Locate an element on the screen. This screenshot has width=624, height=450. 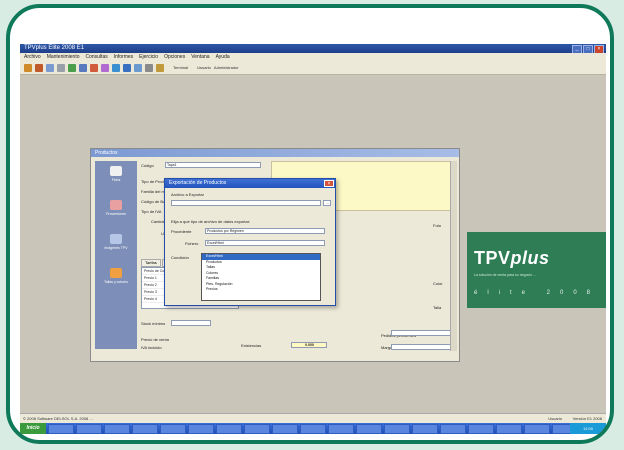
document-icon is located at coordinates (61, 67).